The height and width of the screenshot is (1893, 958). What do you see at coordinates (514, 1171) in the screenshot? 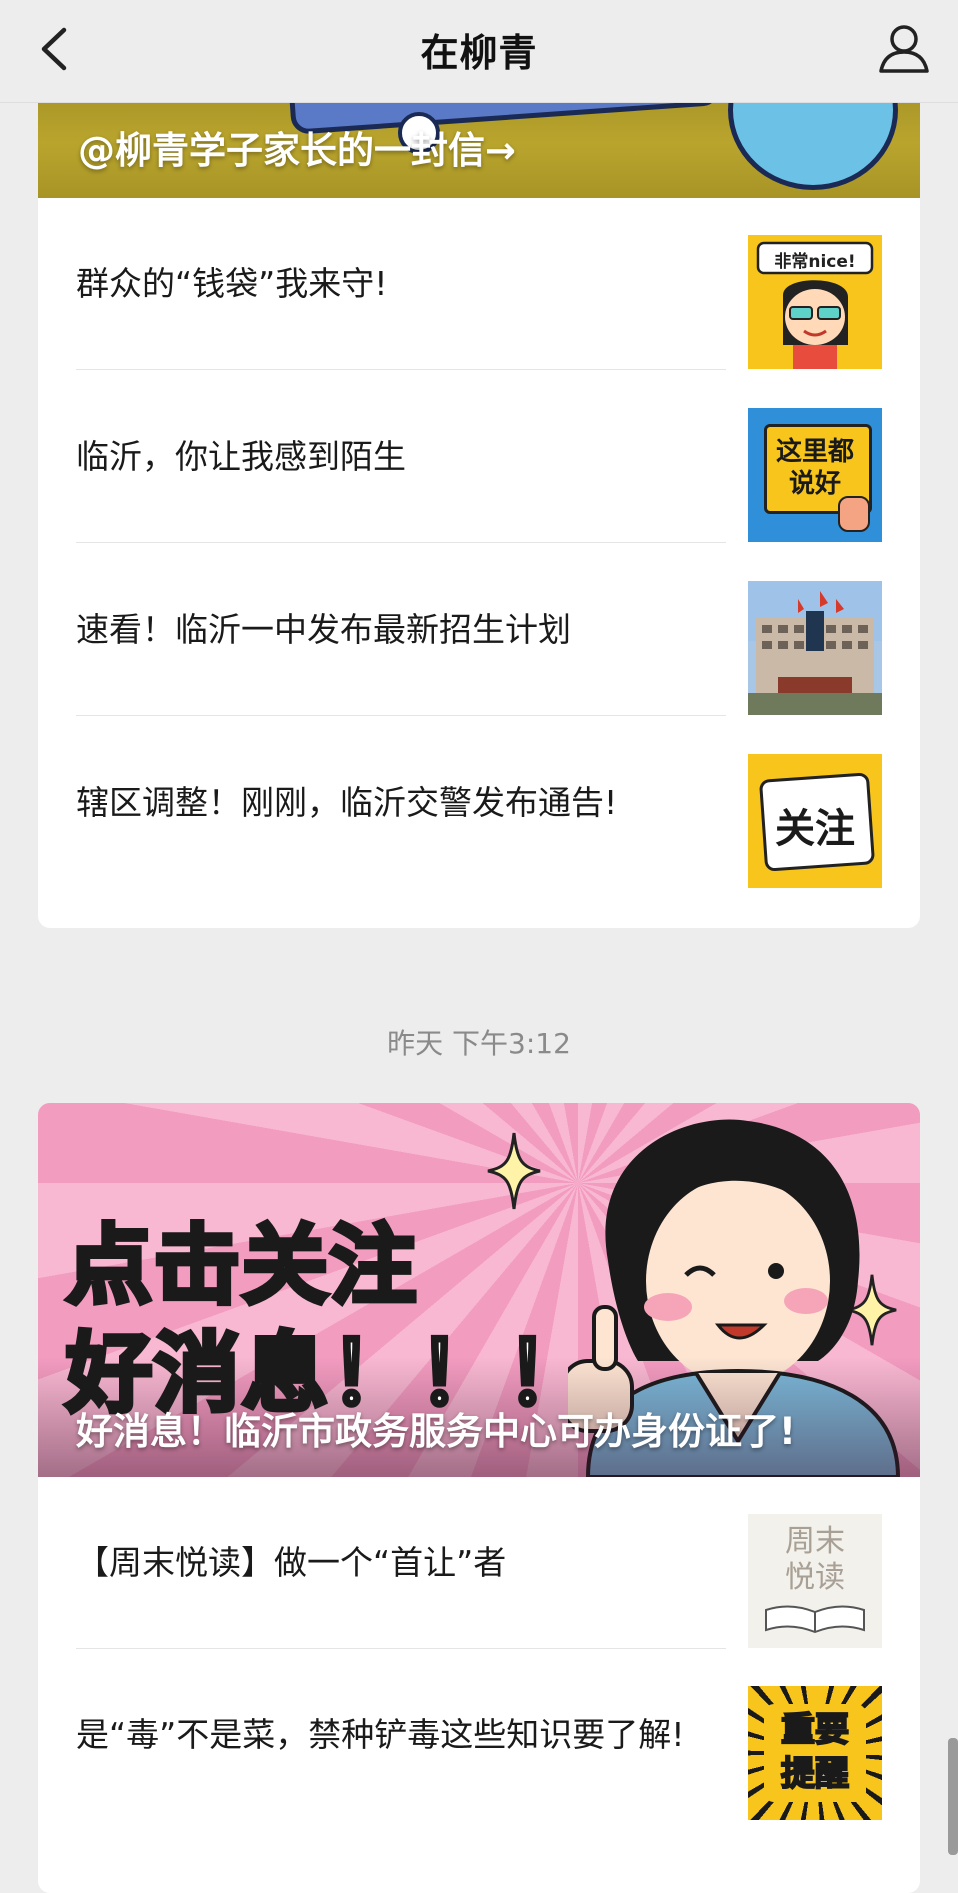
I see `sparkle-icon` at bounding box center [514, 1171].